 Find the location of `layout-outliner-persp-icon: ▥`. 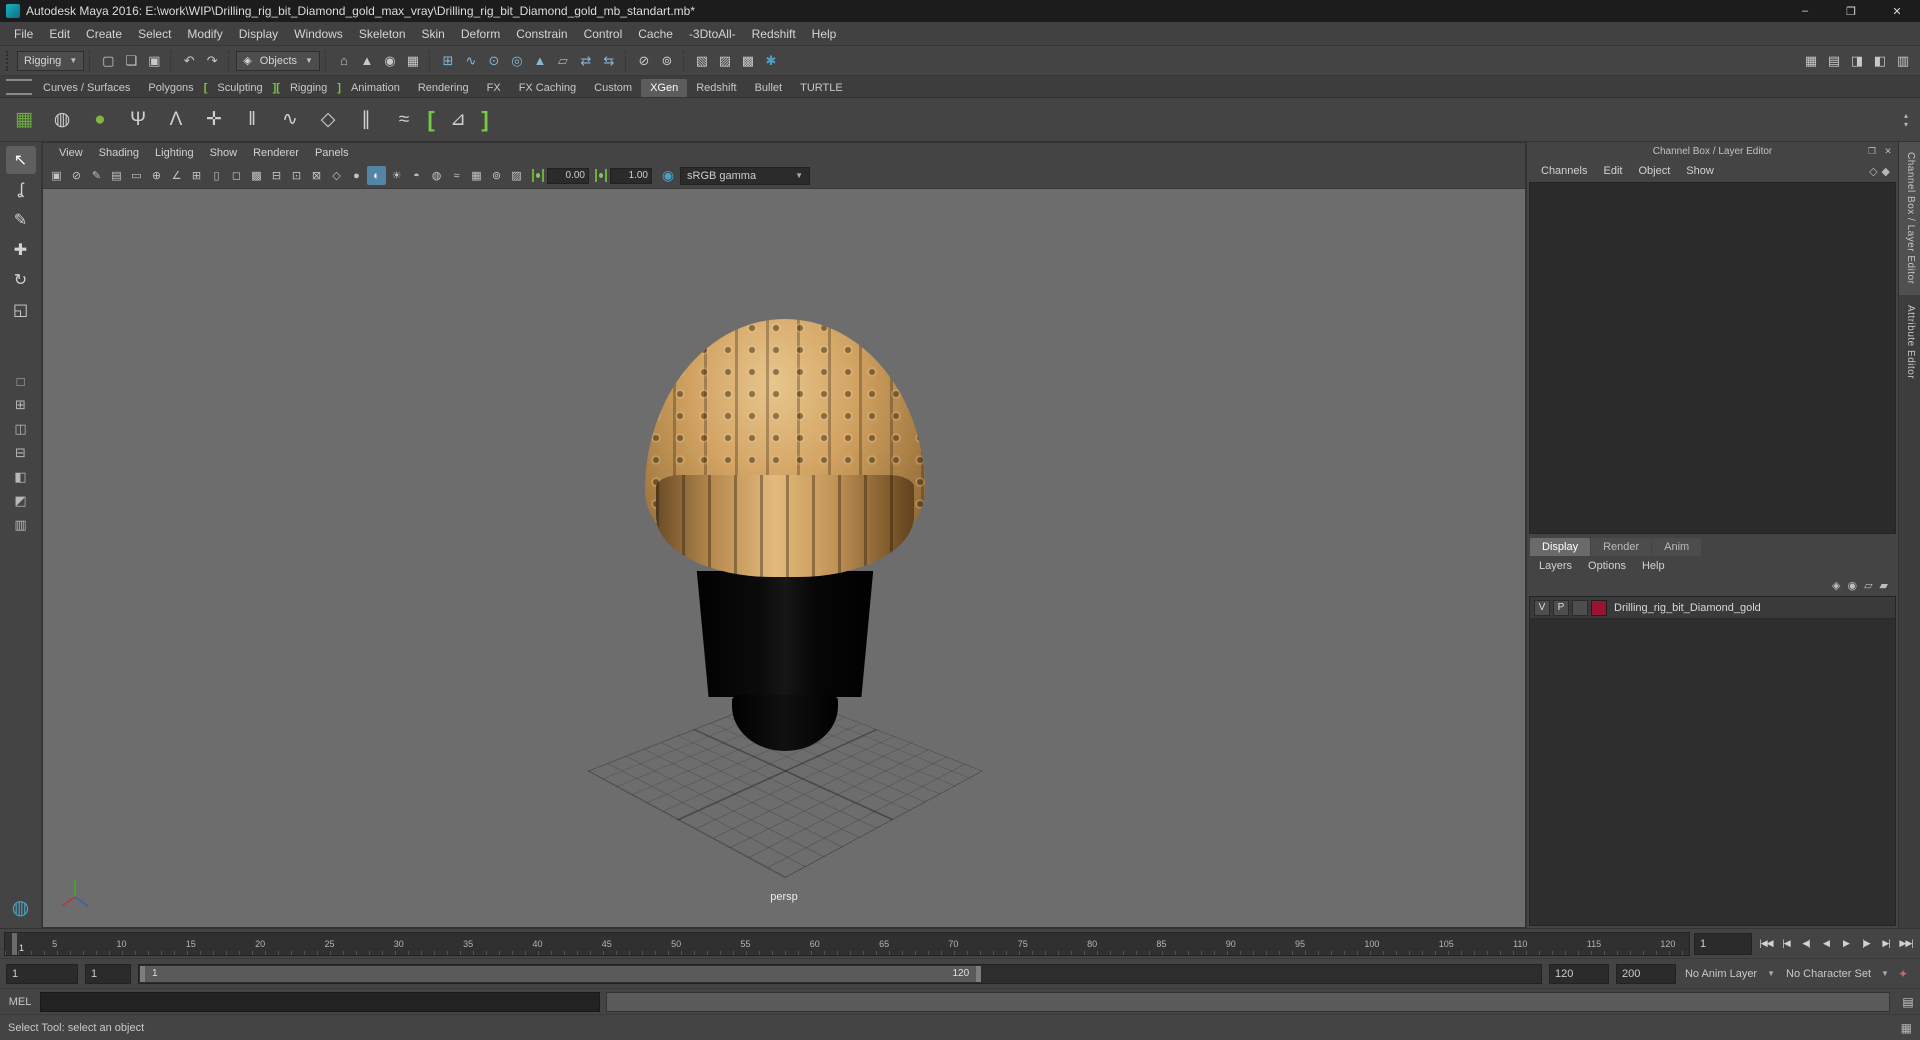

layout-outliner-persp-icon: ▥ is located at coordinates (21, 525).